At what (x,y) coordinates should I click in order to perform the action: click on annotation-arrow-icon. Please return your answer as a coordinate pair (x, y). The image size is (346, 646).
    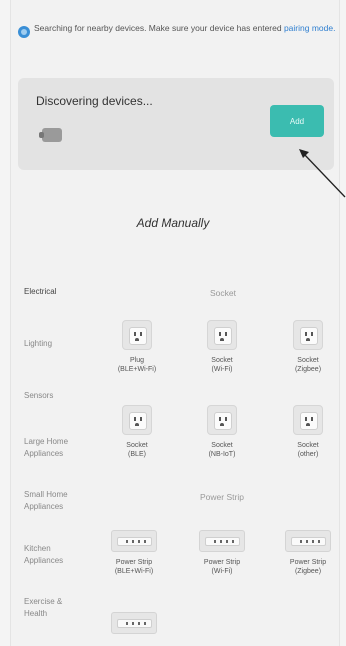
    Looking at the image, I should click on (322, 173).